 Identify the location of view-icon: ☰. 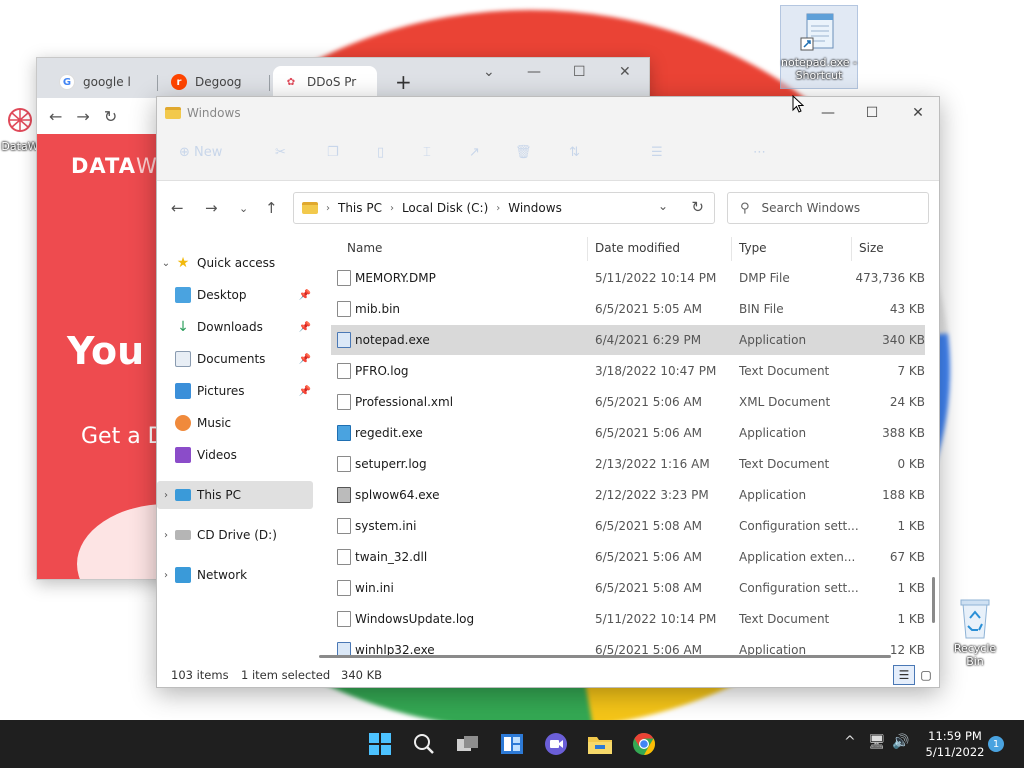
(657, 152).